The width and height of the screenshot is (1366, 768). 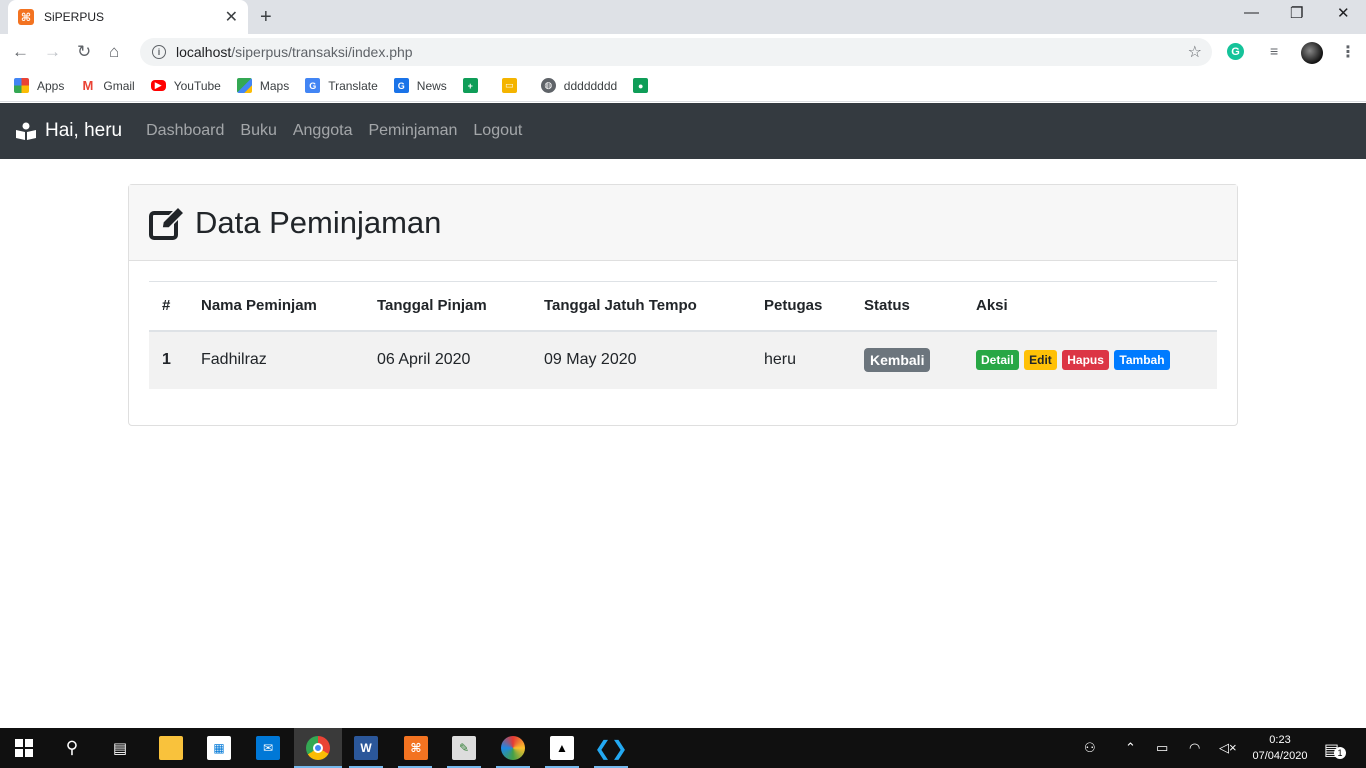 I want to click on url-path: /siperpus/transaksi/index.php, so click(x=322, y=52).